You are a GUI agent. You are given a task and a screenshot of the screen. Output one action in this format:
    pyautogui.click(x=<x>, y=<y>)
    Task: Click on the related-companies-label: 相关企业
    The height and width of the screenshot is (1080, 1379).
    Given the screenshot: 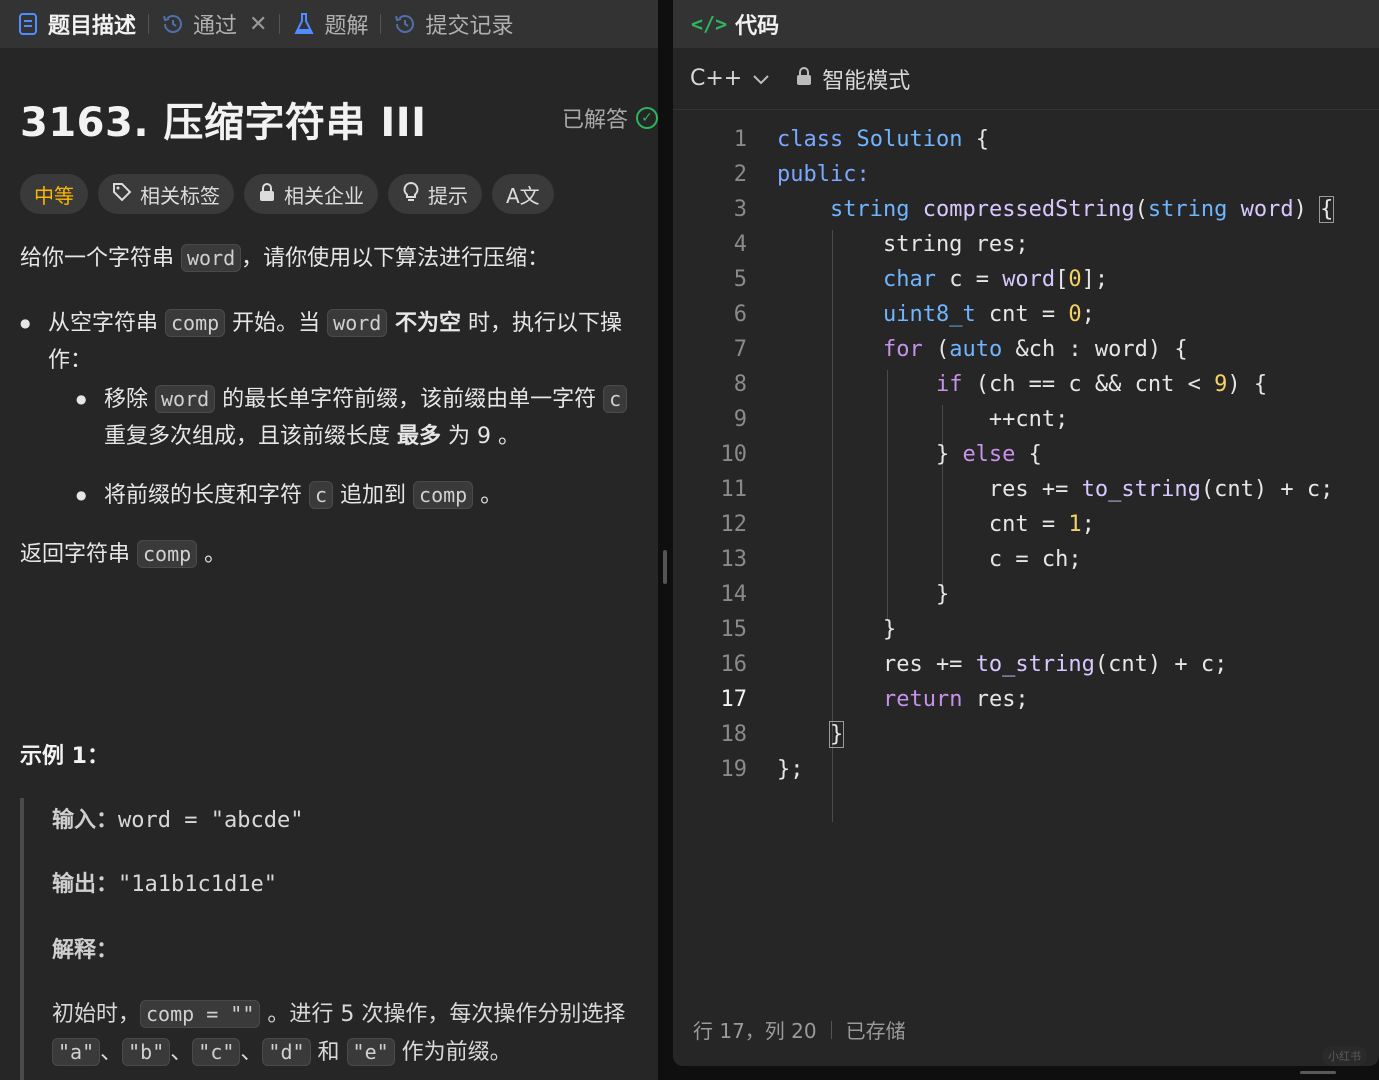 What is the action you would take?
    pyautogui.click(x=324, y=195)
    